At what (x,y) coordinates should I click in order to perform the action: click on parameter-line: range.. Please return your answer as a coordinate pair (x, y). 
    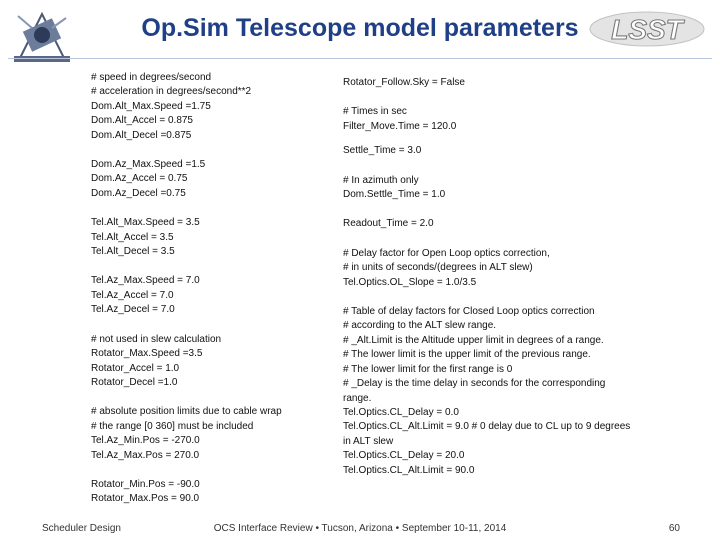
    Looking at the image, I should click on (357, 398).